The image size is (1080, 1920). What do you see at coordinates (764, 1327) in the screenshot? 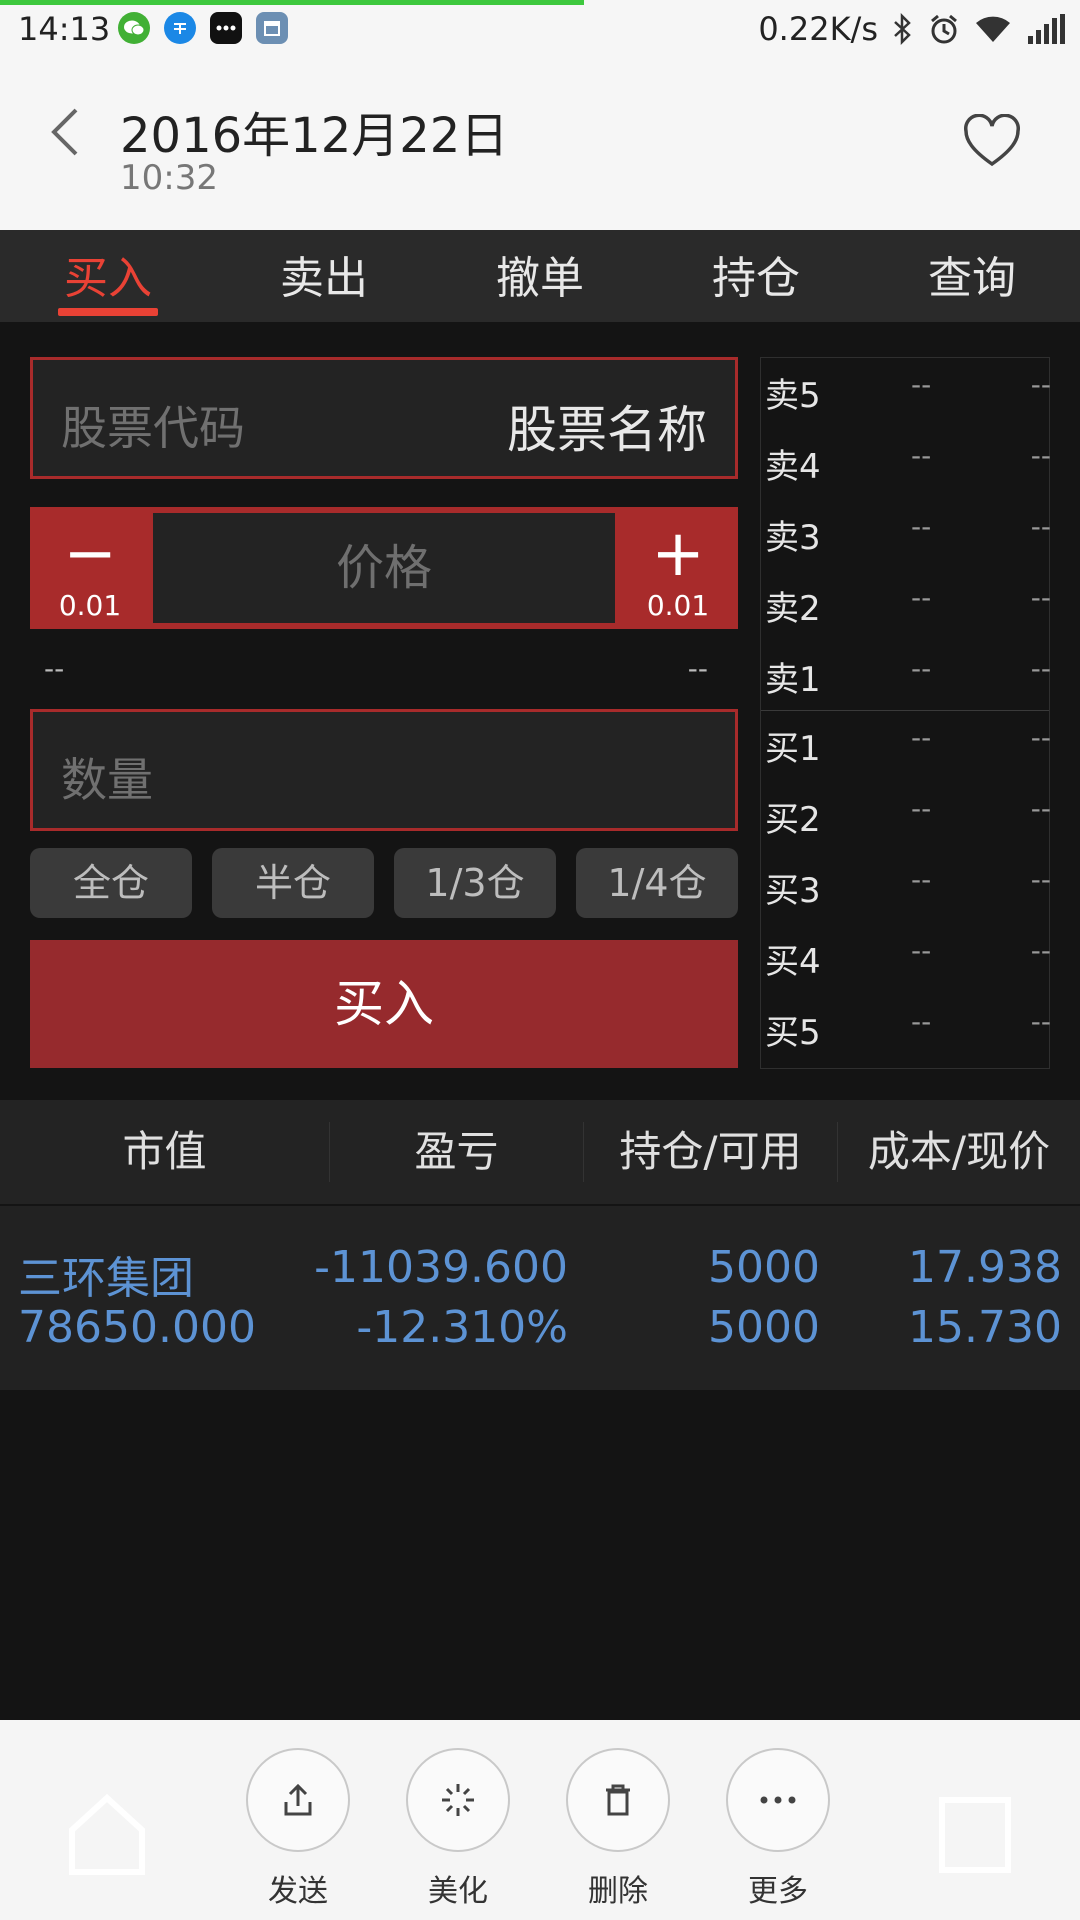
I see `available-qty: 5000` at bounding box center [764, 1327].